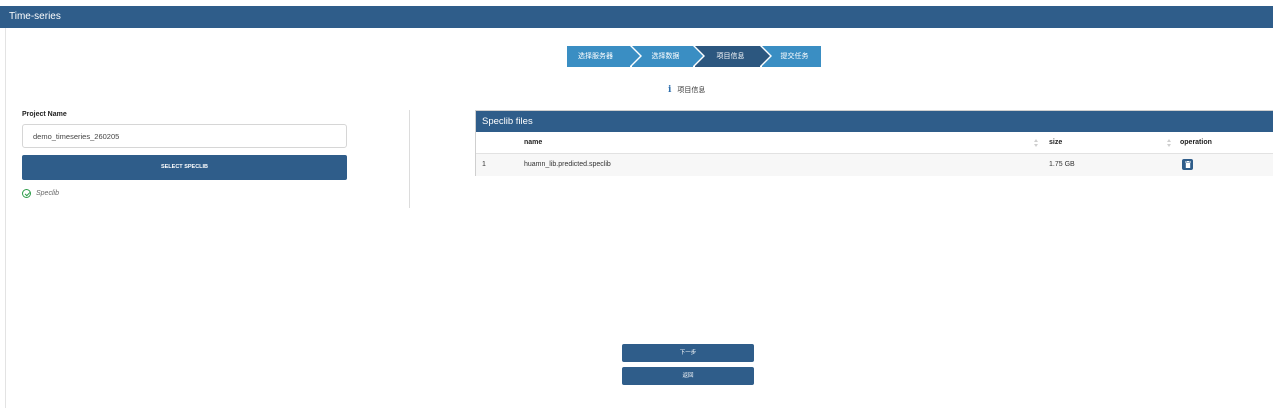  I want to click on current-step-info: i 项目信息, so click(686, 90).